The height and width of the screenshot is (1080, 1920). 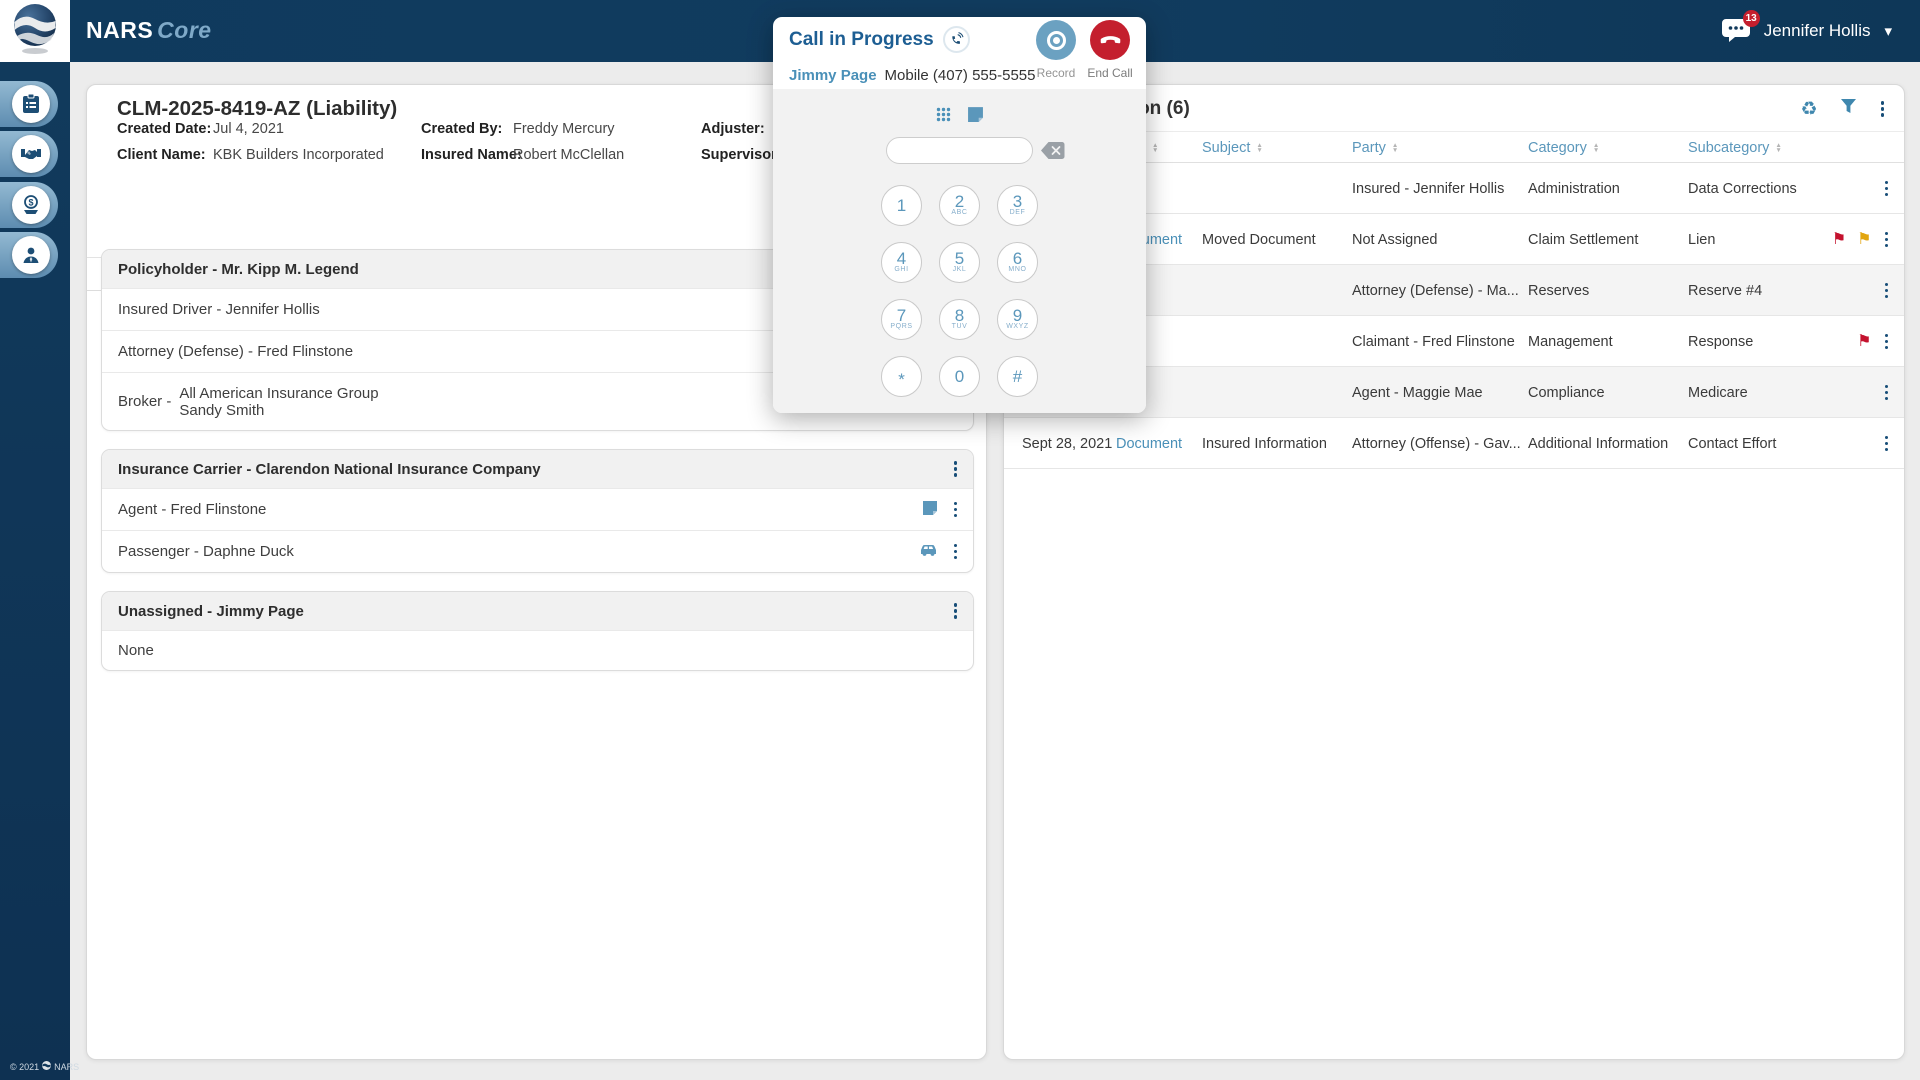 I want to click on sidebar-item-partners, so click(x=29, y=154).